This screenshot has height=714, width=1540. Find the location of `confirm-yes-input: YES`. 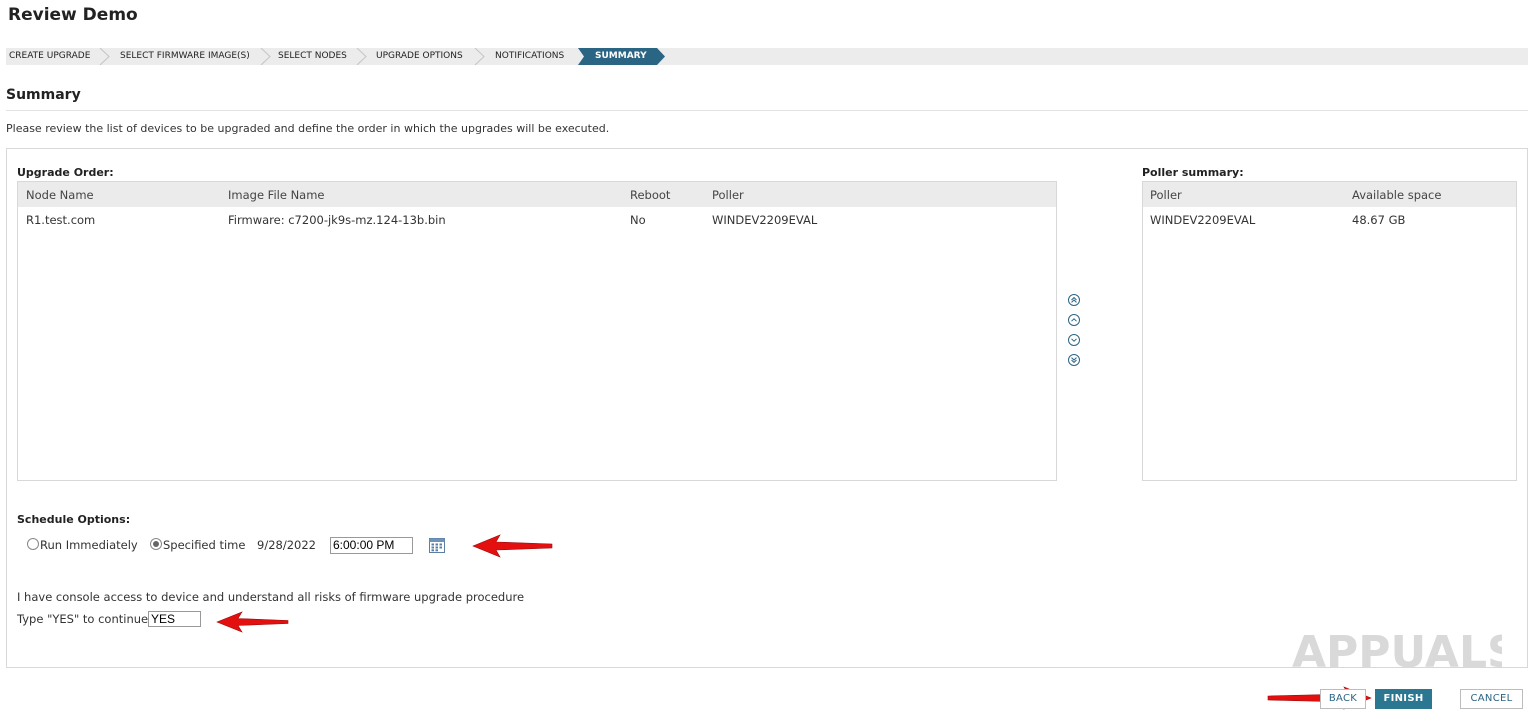

confirm-yes-input: YES is located at coordinates (174, 619).